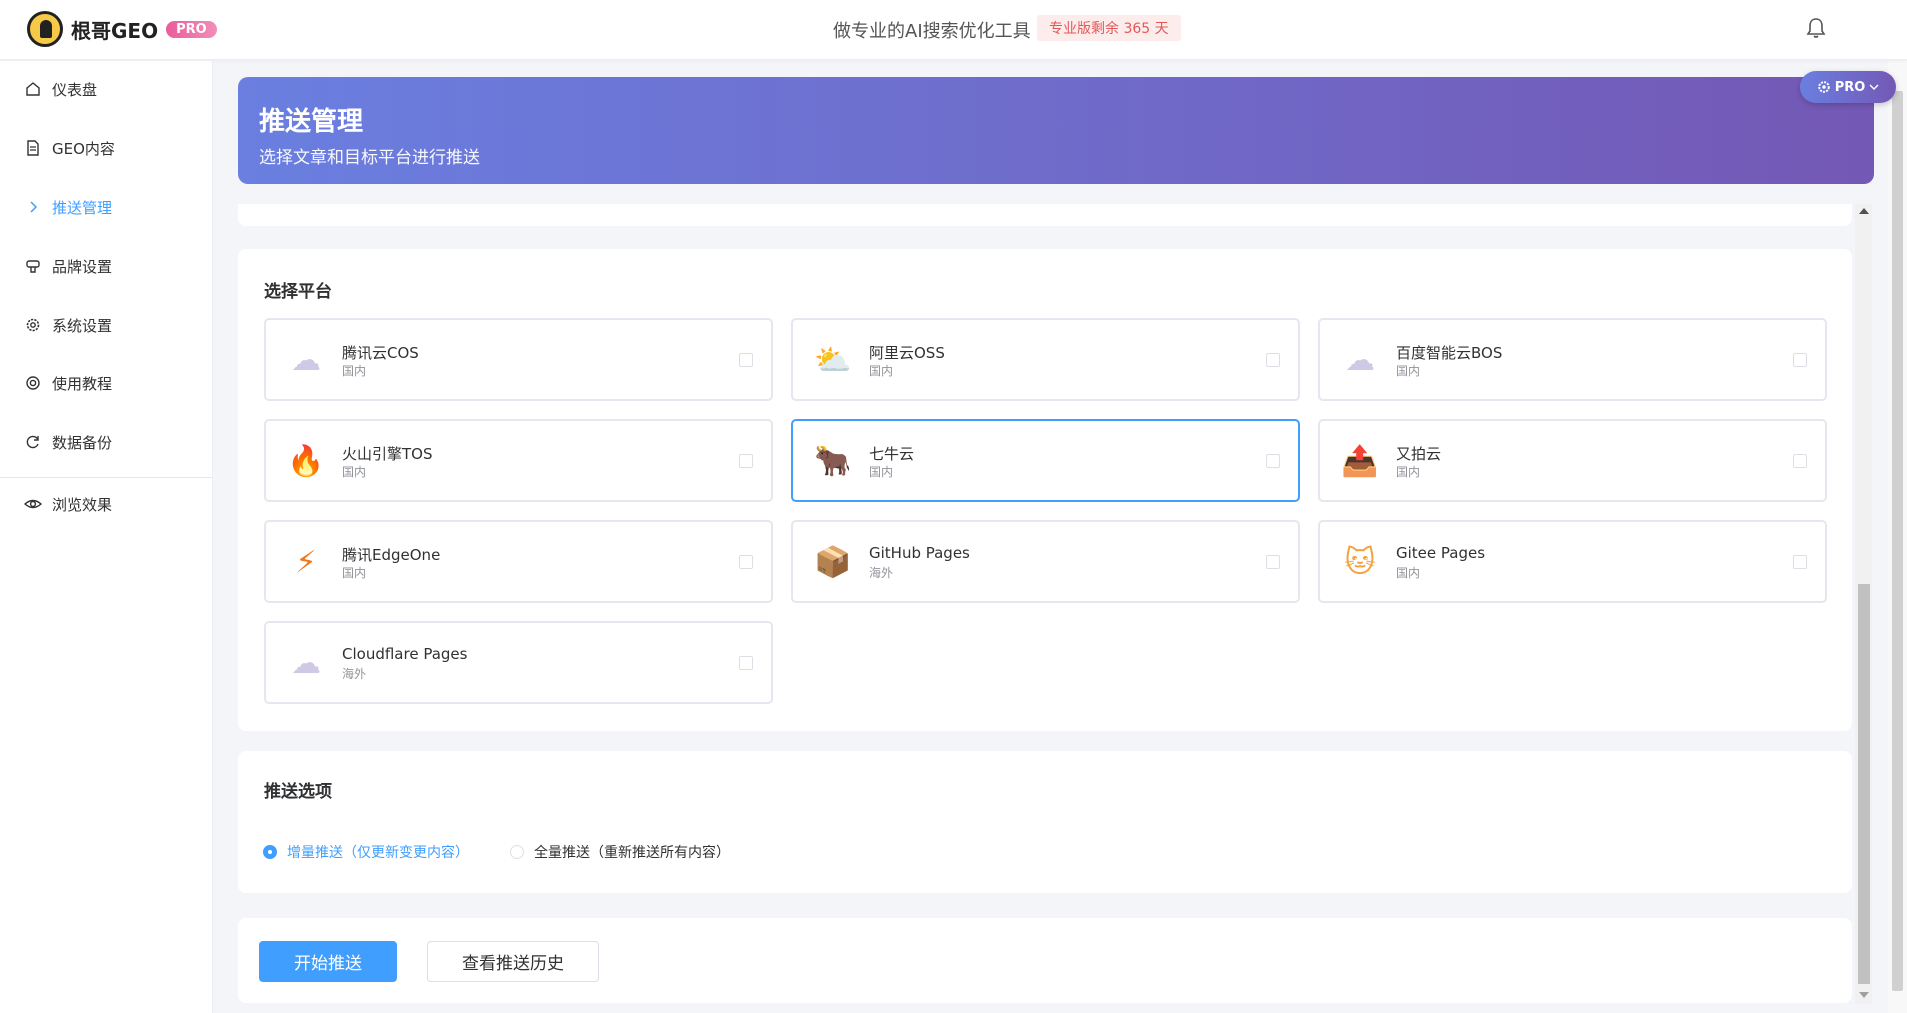 The image size is (1907, 1013). I want to click on full-push-radio: 全量推送（重新推送所有内容）, so click(620, 852).